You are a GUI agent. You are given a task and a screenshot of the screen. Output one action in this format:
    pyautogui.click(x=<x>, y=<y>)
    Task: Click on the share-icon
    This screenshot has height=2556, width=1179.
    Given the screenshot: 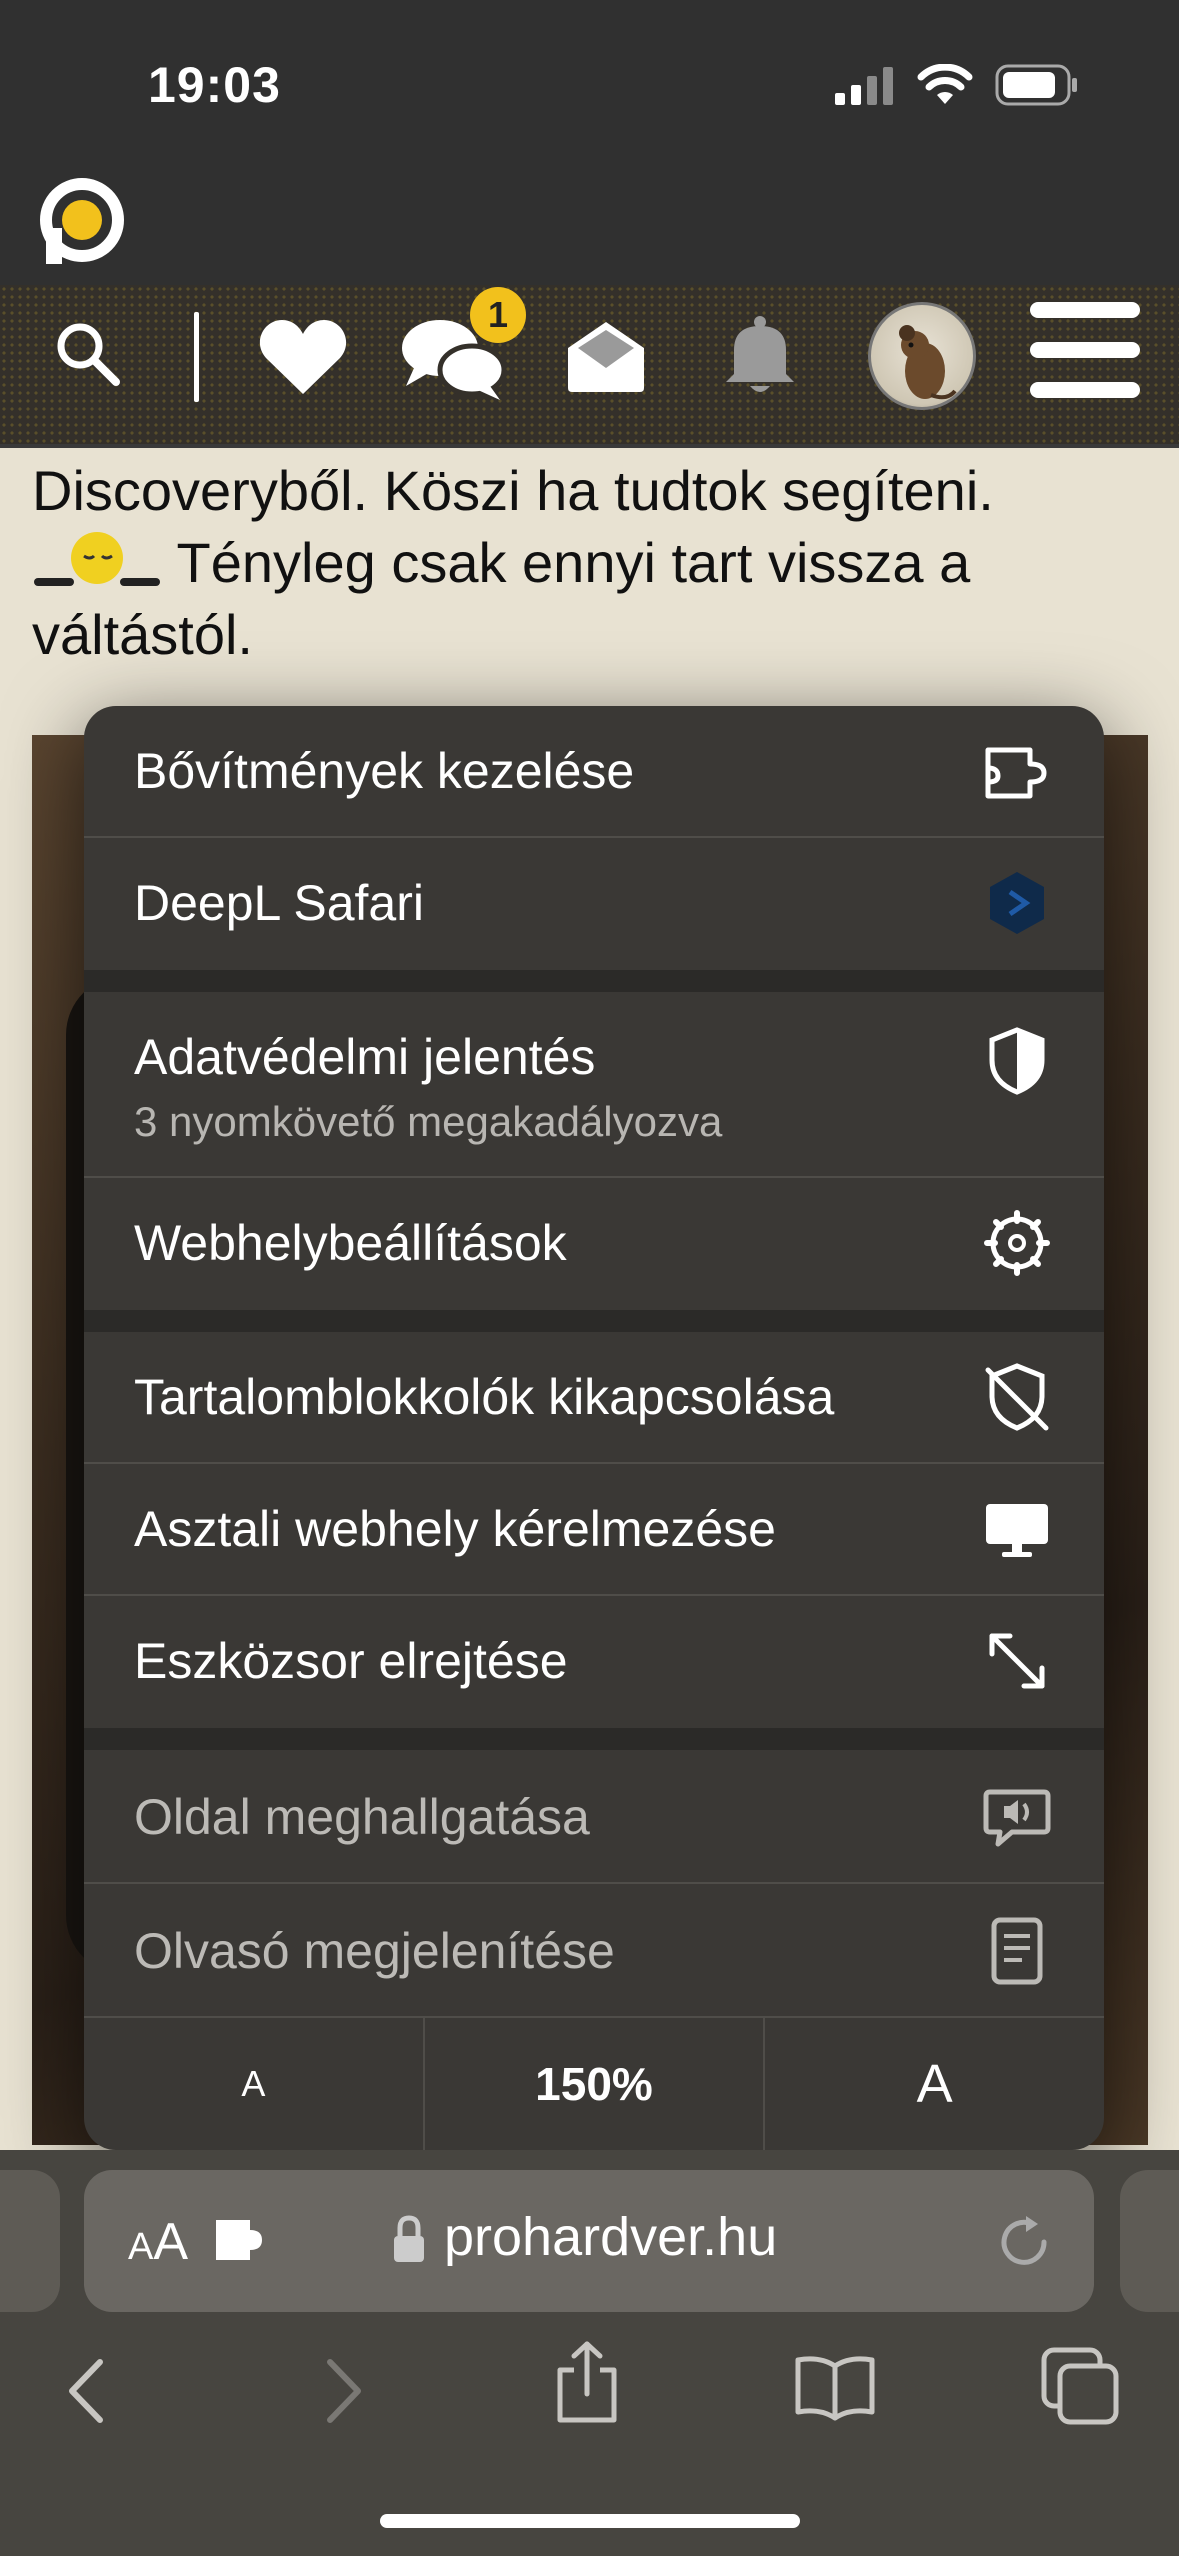 What is the action you would take?
    pyautogui.click(x=587, y=2383)
    